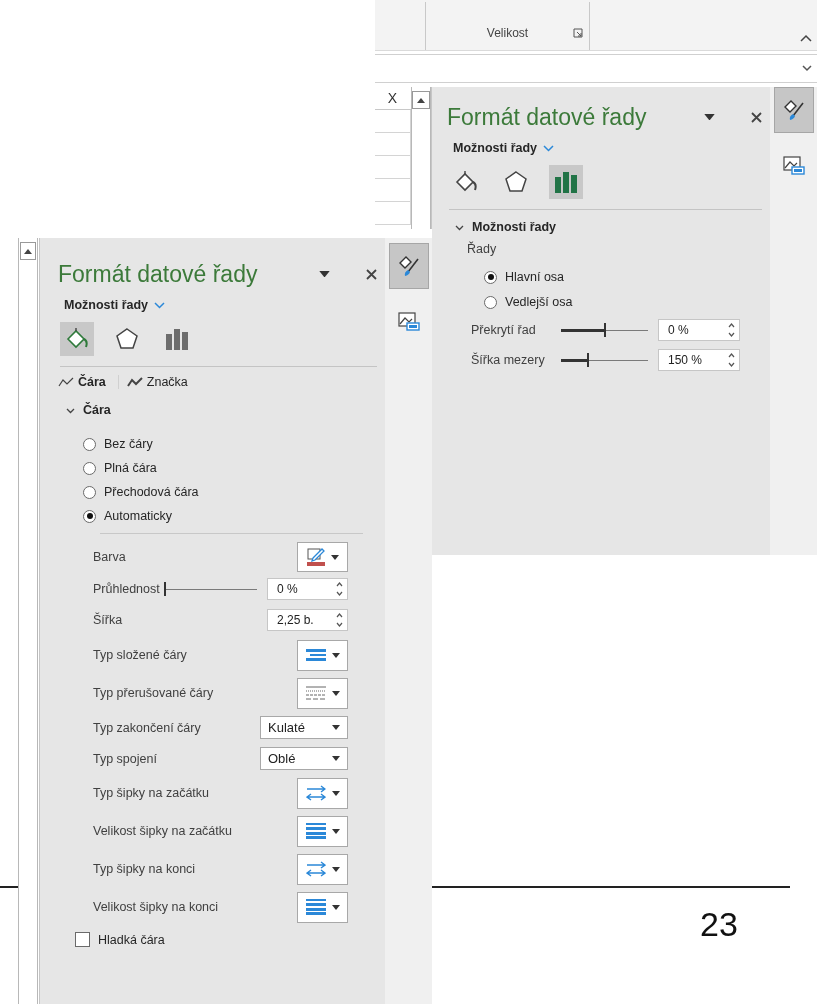 The image size is (817, 1004). I want to click on section-header: Čára, so click(88, 410).